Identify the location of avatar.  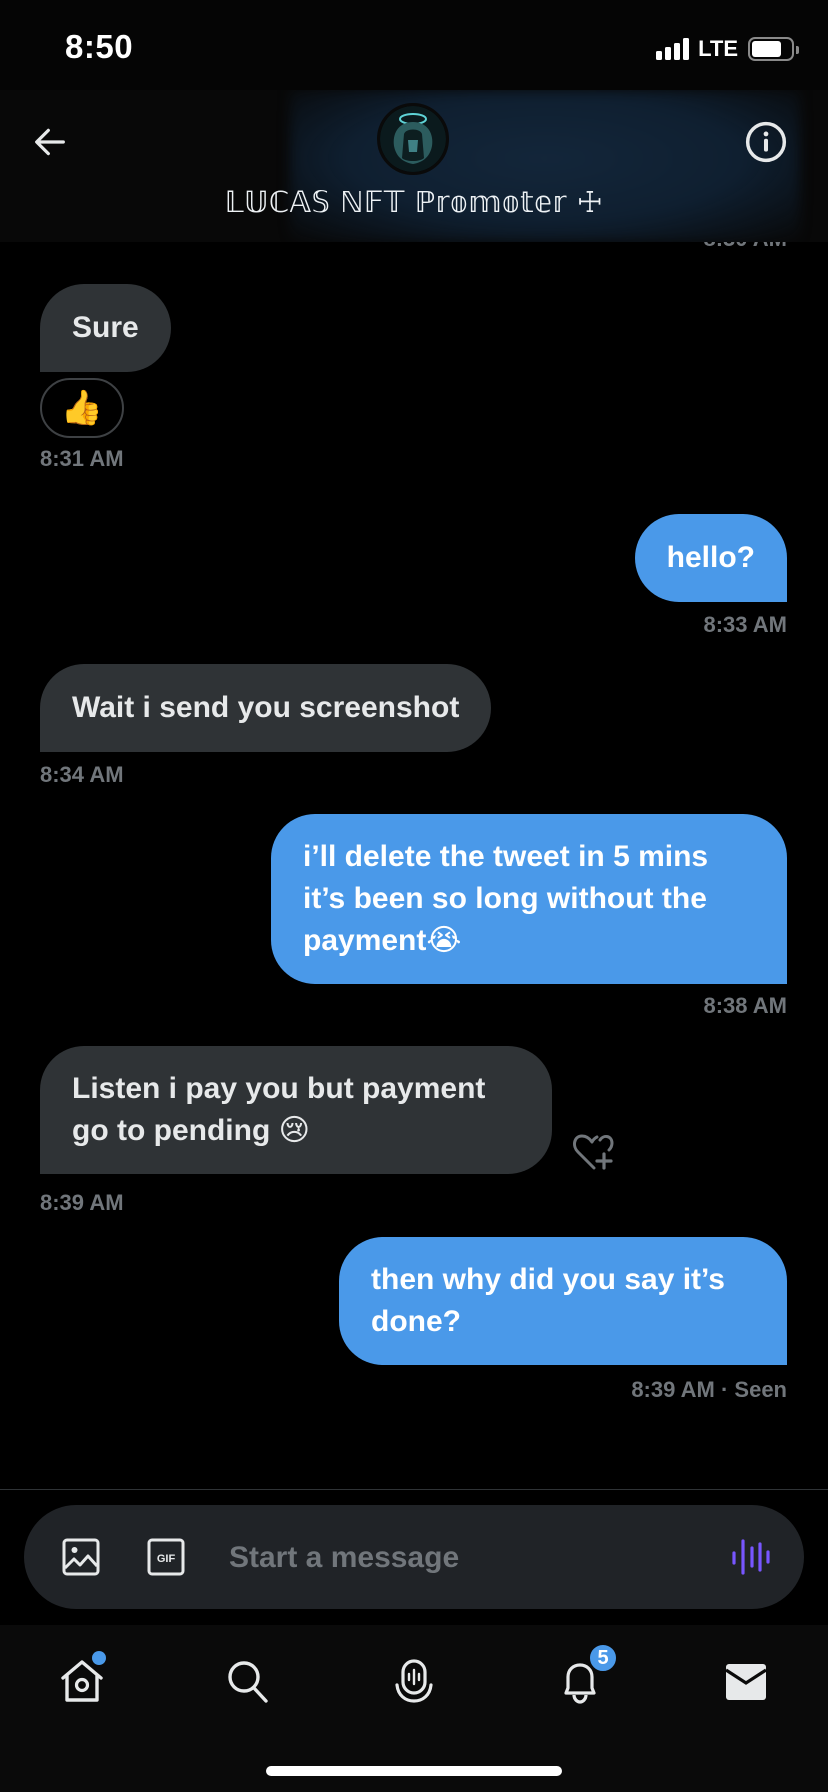
(413, 139).